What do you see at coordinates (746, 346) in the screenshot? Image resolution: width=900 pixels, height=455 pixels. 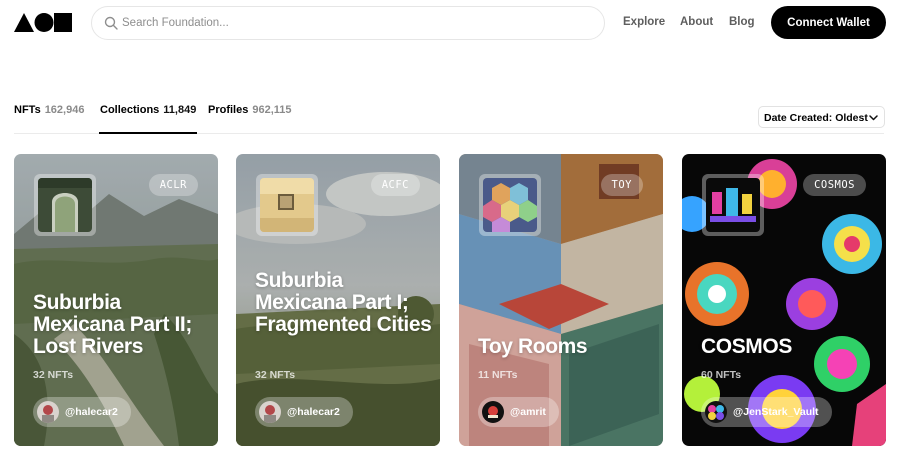 I see `collection-title: COSMOS` at bounding box center [746, 346].